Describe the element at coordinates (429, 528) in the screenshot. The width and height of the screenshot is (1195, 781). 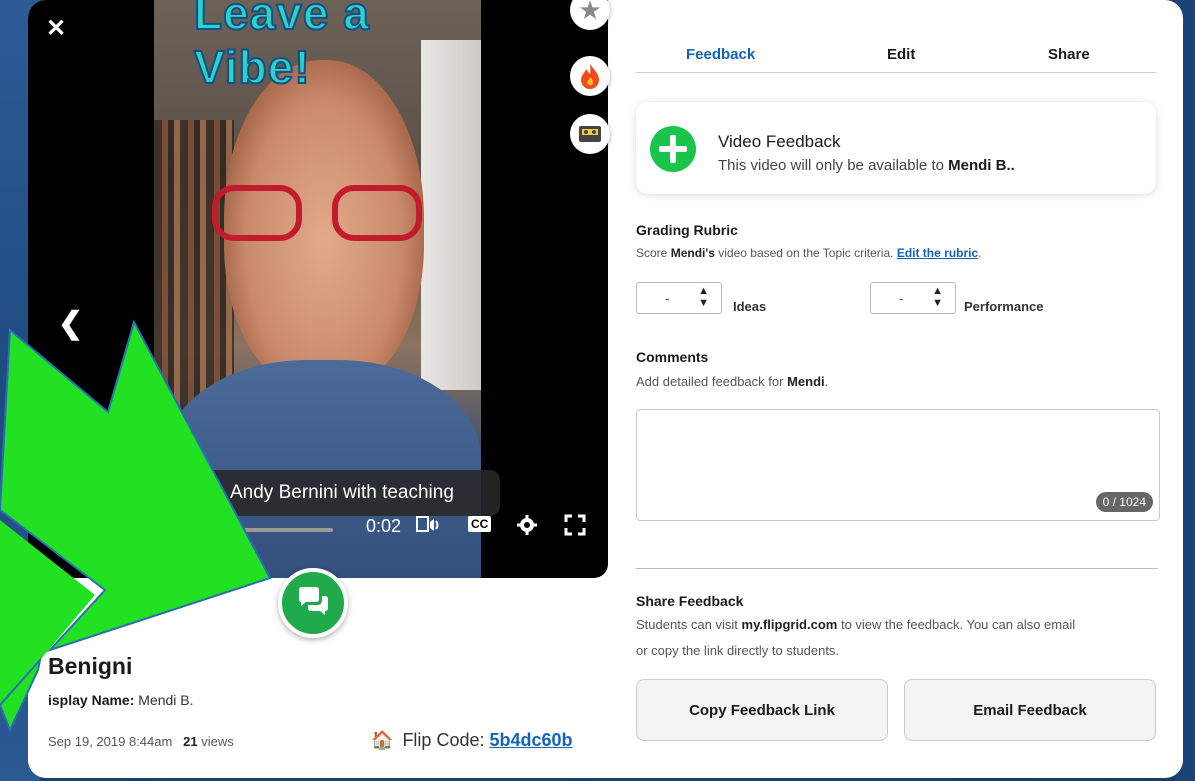
I see `volume-icon` at that location.